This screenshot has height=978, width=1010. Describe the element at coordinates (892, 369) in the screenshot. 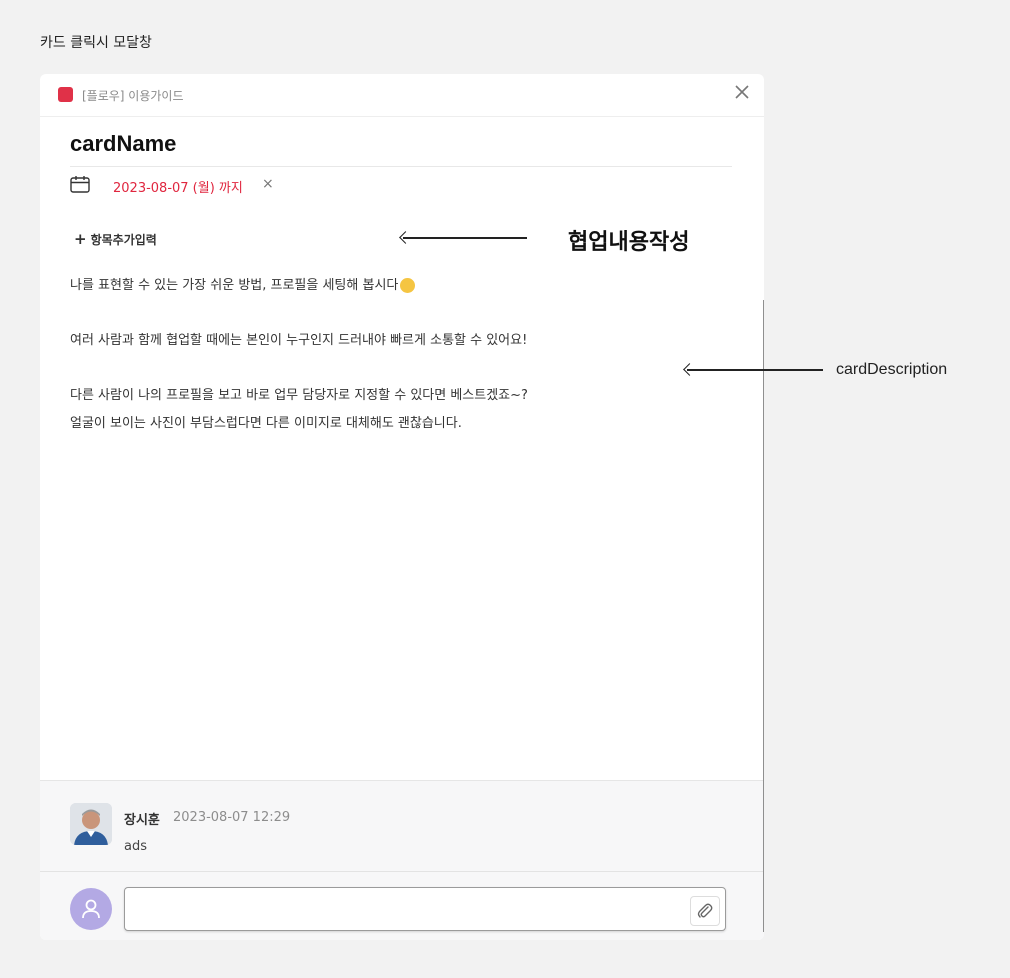

I see `annotation-description: cardDescription` at that location.